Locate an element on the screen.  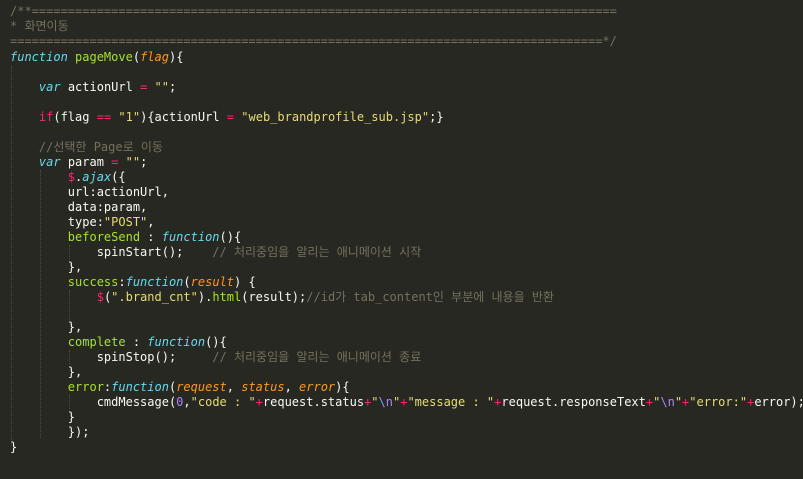
code-line: spinStart(); // 처리중임을 알리는 애니메이션 시작 is located at coordinates (216, 252).